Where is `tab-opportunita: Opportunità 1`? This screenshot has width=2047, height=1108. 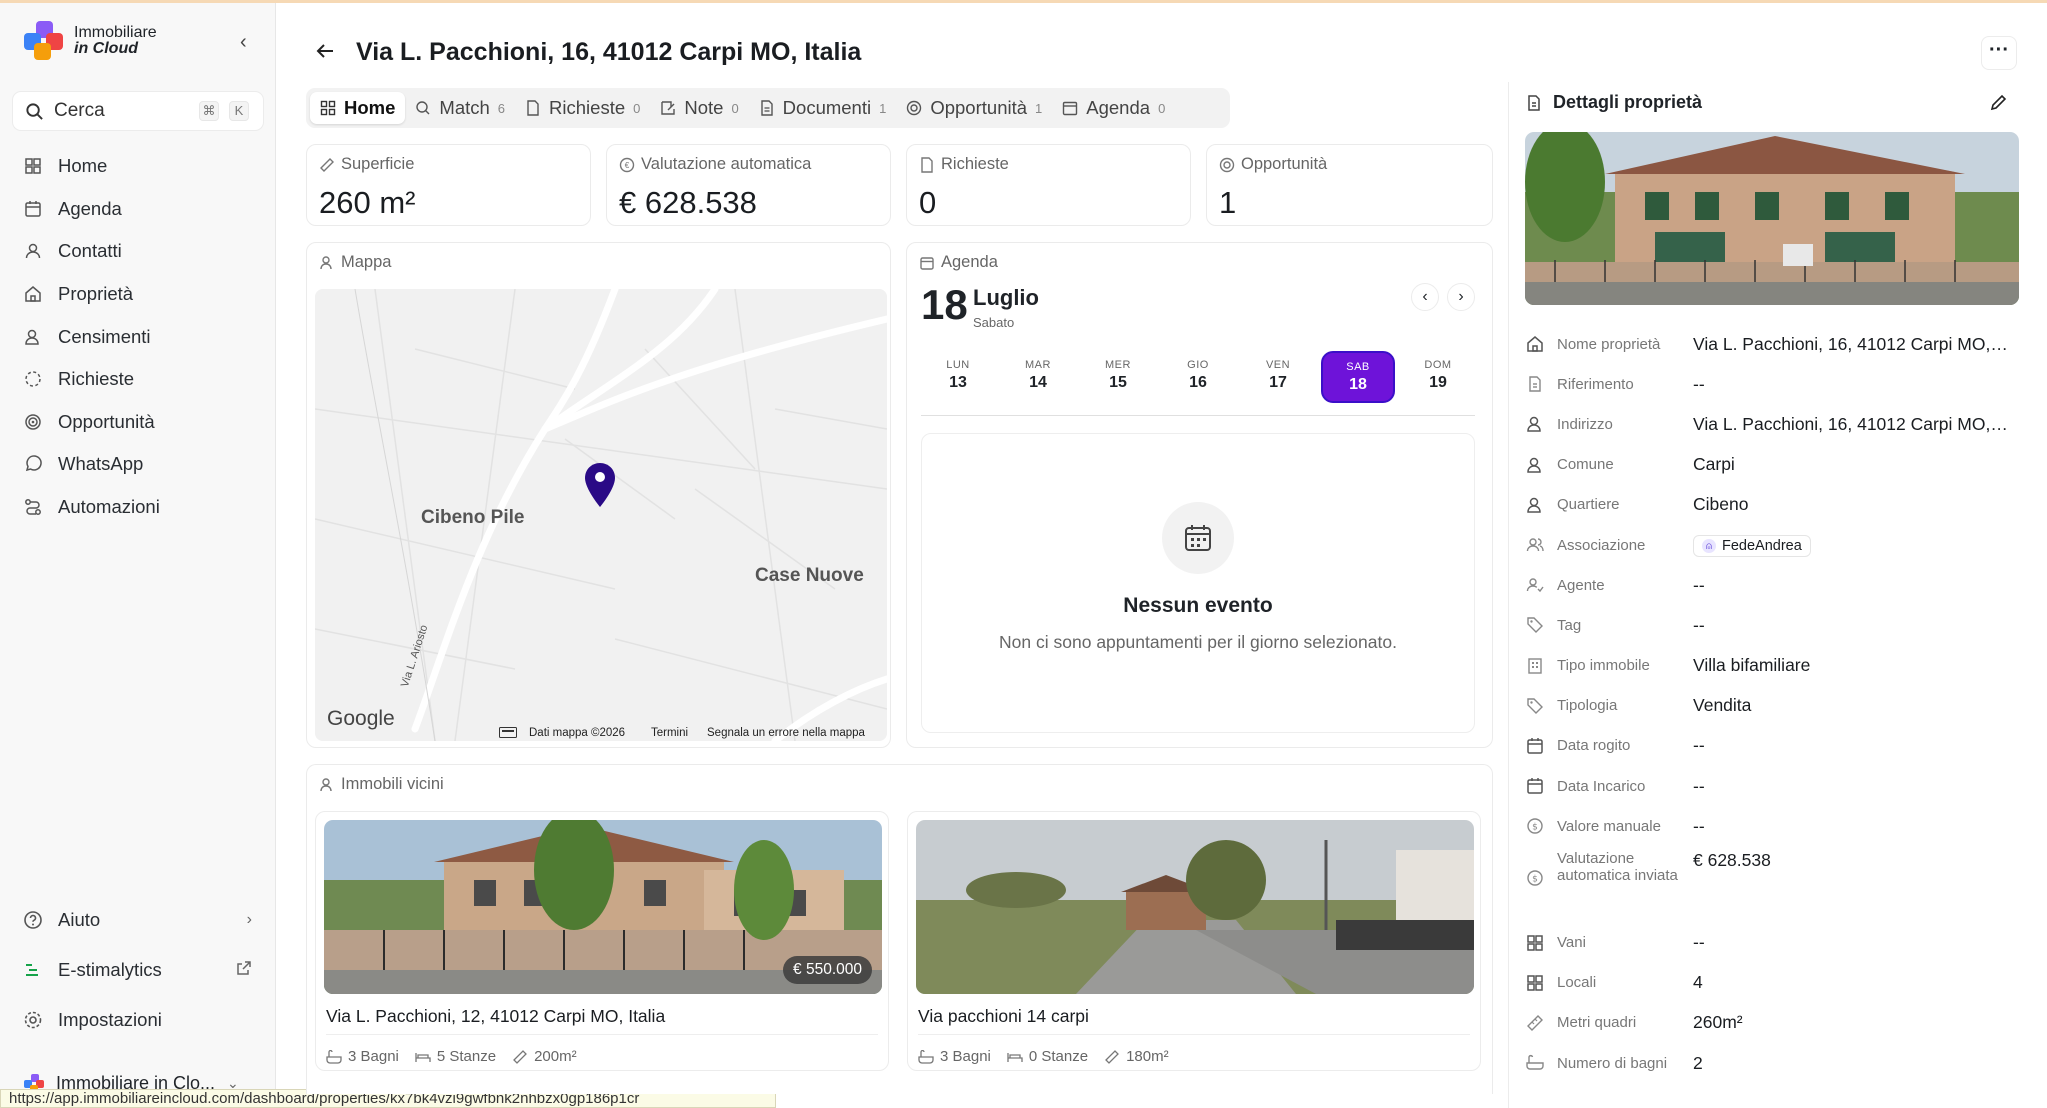
tab-opportunita: Opportunità 1 is located at coordinates (974, 108).